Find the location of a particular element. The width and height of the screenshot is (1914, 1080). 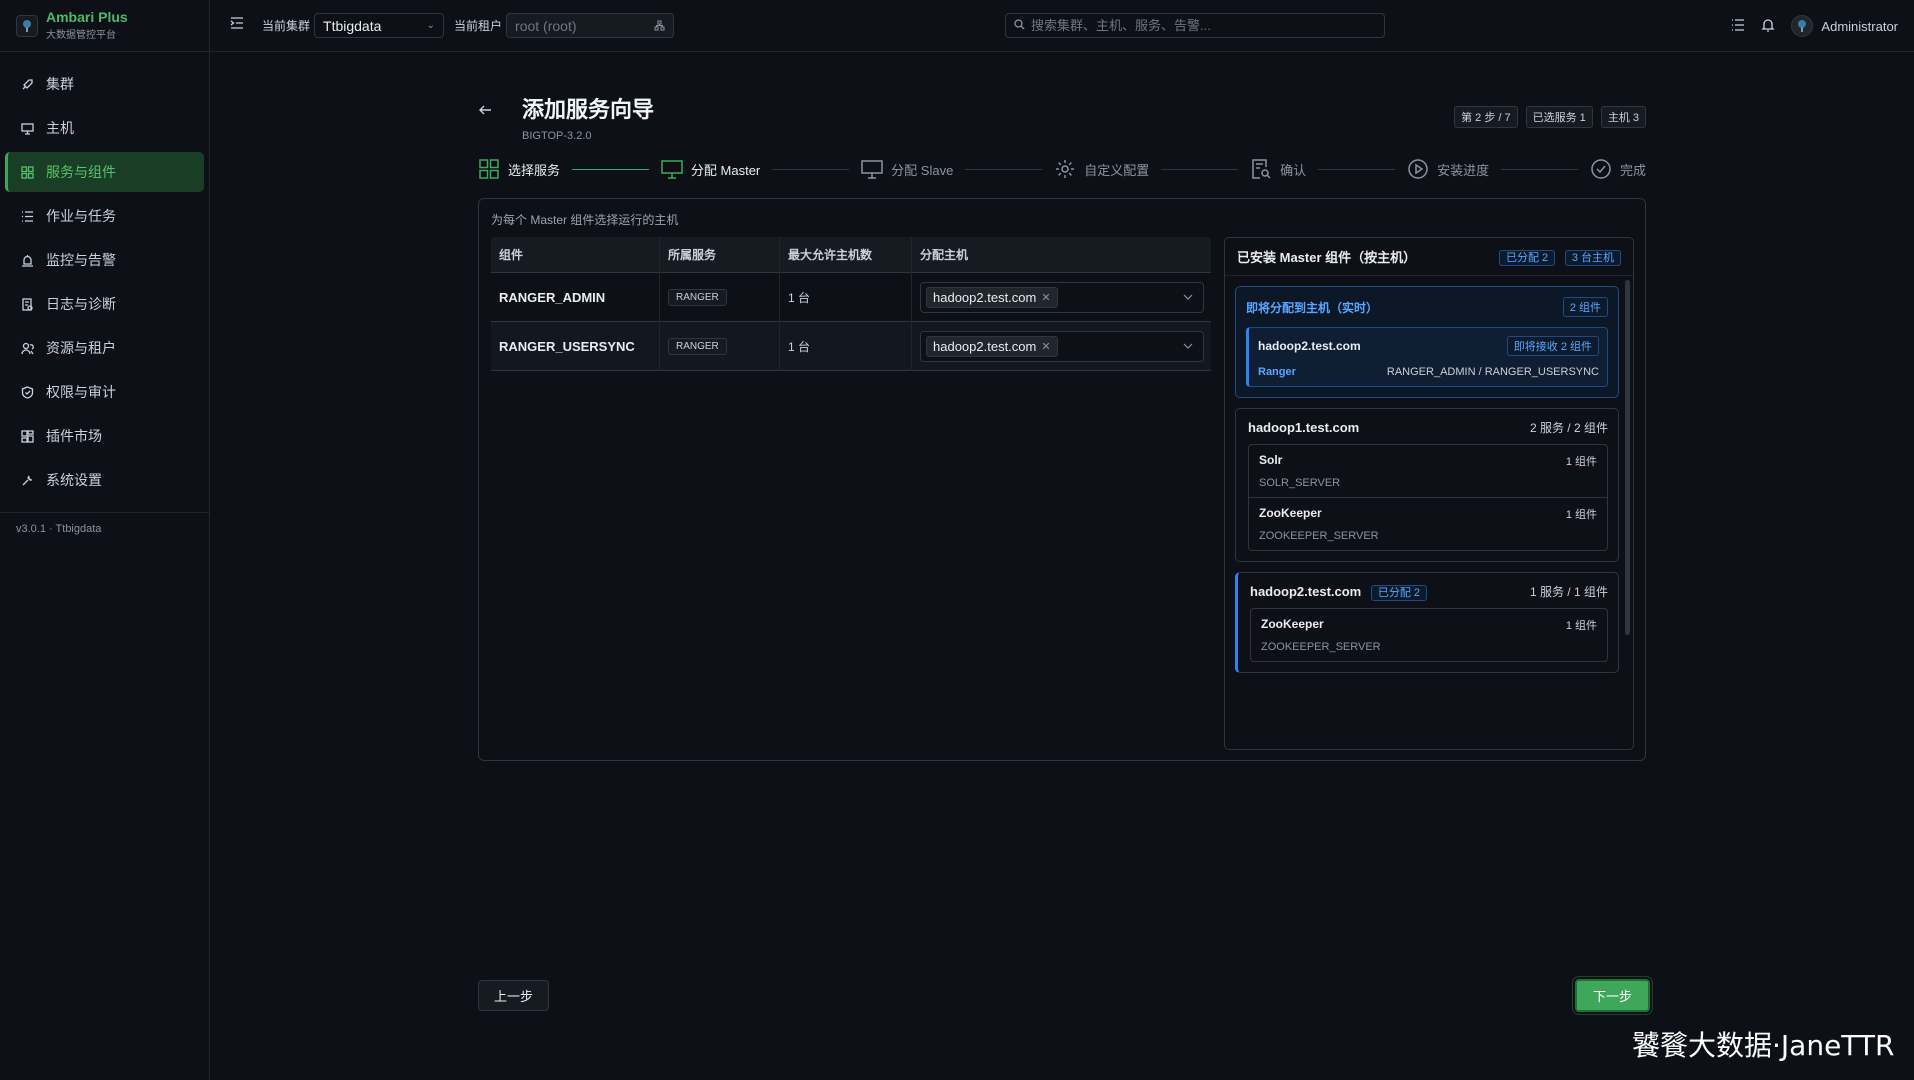

user-menu: Administrator is located at coordinates (1844, 26).